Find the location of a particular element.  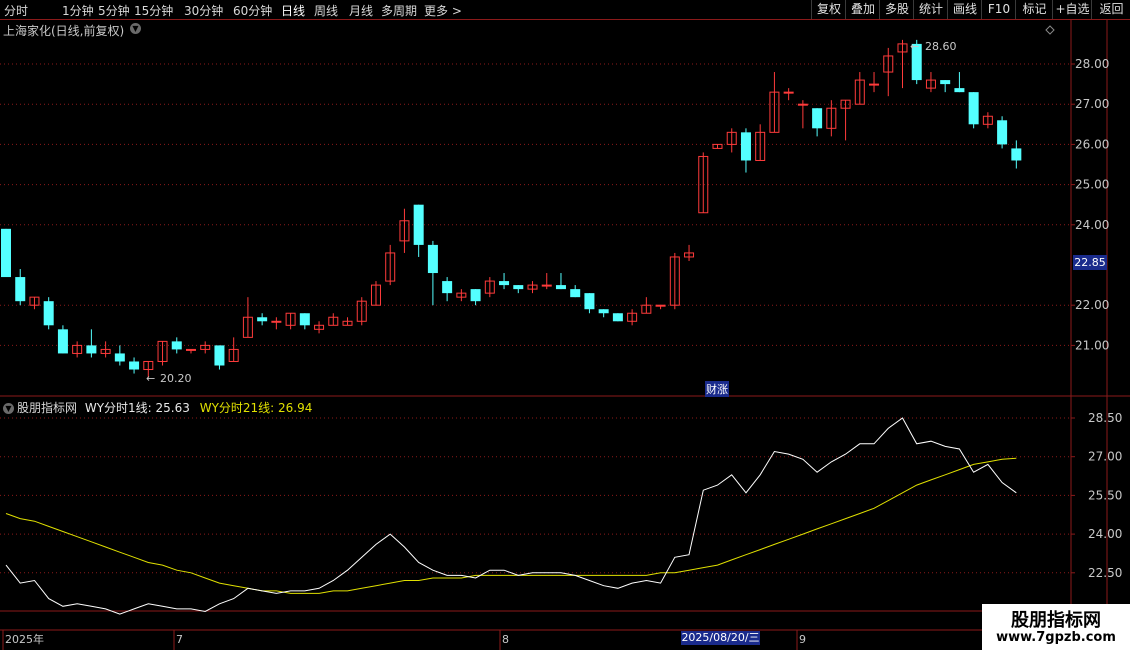

low-price-label: ← is located at coordinates (150, 378).